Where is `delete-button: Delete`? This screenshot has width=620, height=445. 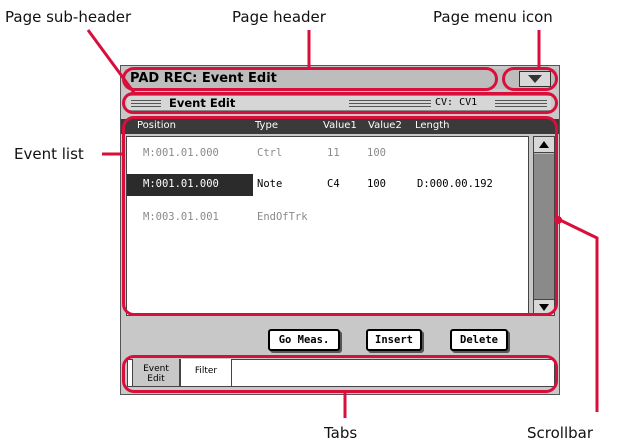 delete-button: Delete is located at coordinates (479, 340).